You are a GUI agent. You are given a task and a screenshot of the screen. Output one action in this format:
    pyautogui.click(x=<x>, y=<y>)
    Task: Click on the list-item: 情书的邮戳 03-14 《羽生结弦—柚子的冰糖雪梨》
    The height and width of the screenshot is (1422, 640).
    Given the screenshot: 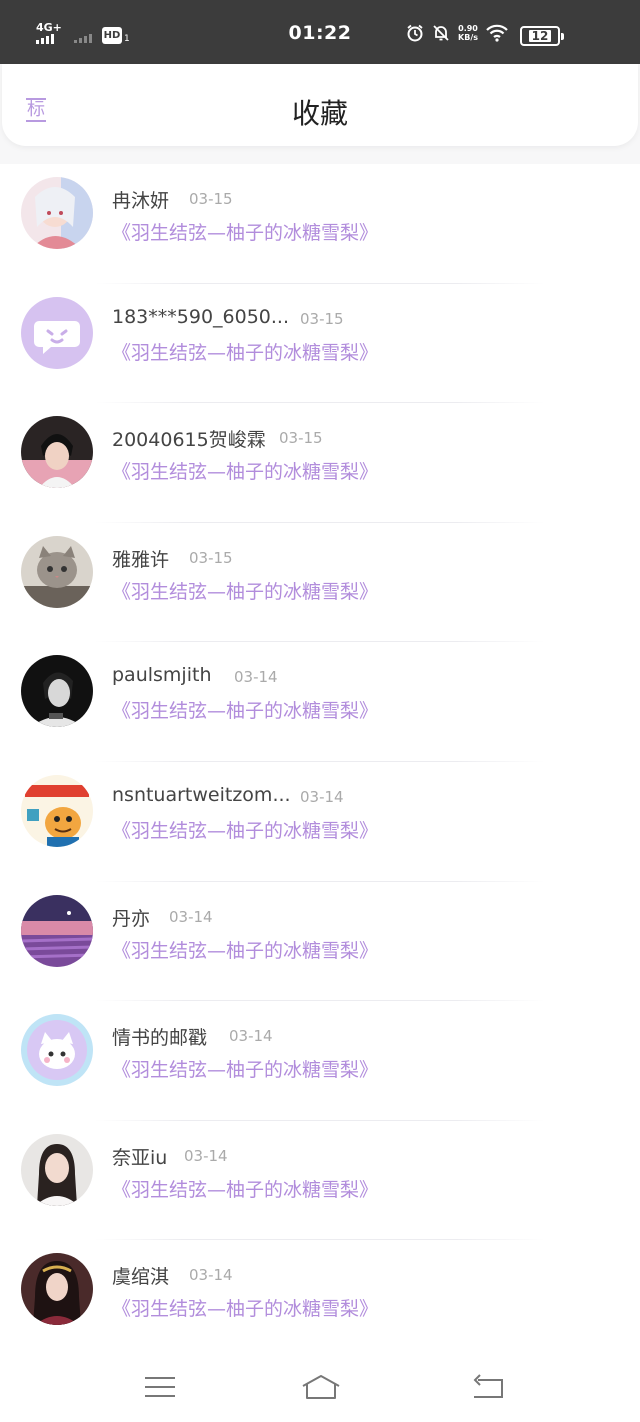 What is the action you would take?
    pyautogui.click(x=320, y=1061)
    